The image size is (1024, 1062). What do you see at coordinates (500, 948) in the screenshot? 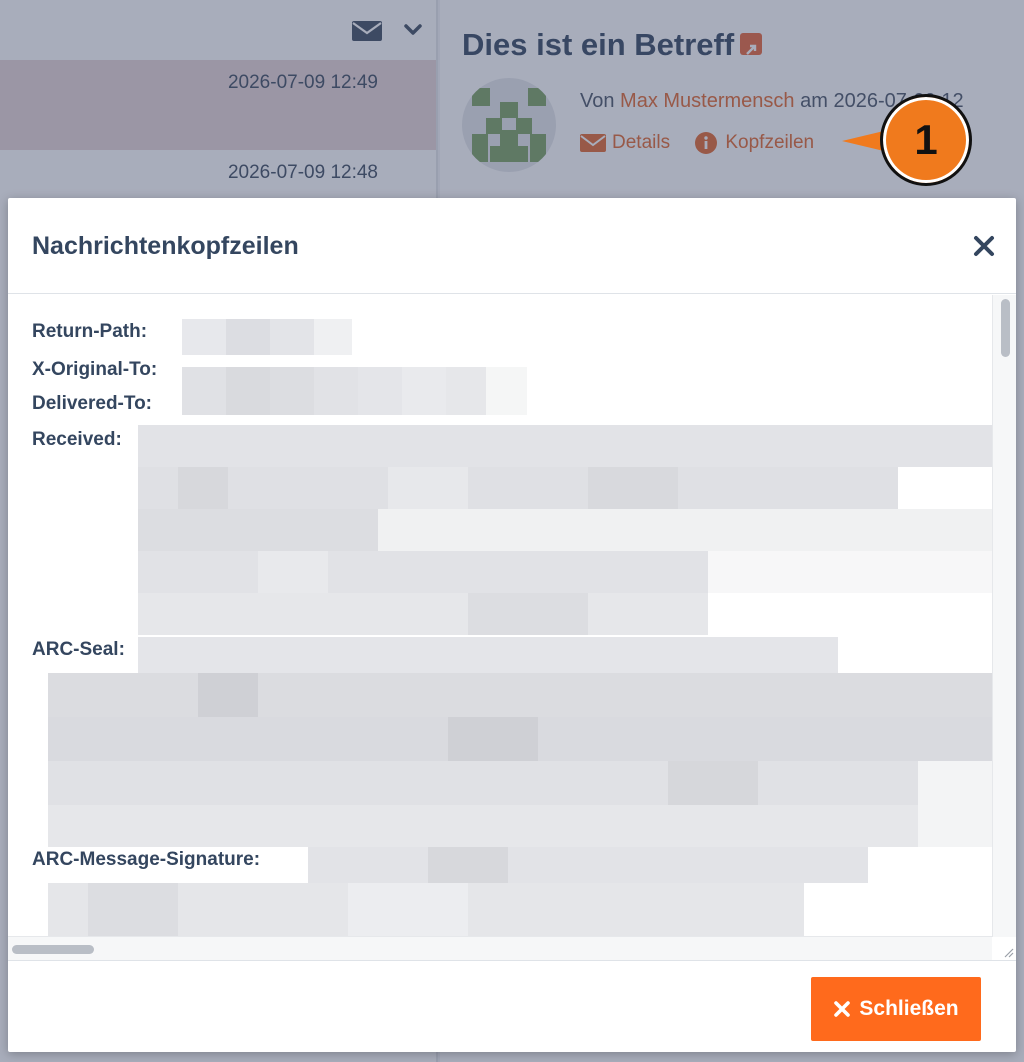
I see `horizontal-scrollbar` at bounding box center [500, 948].